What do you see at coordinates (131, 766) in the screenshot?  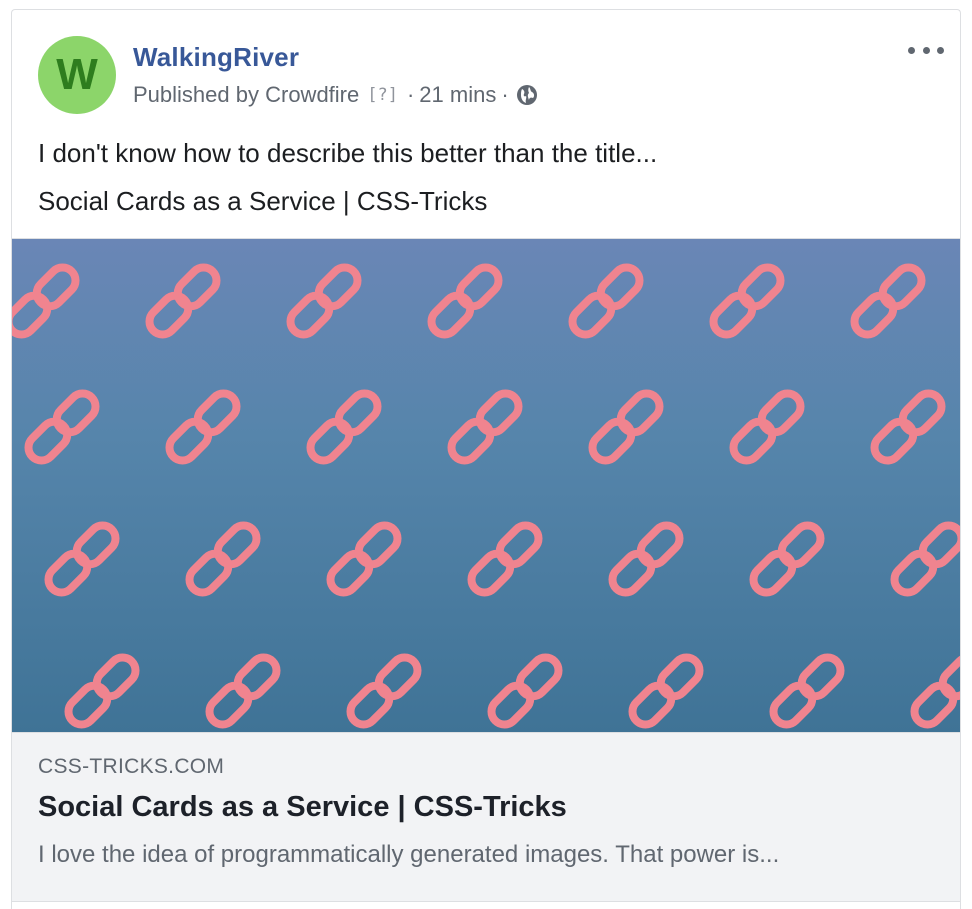 I see `link-domain: CSS-TRICKS.COM` at bounding box center [131, 766].